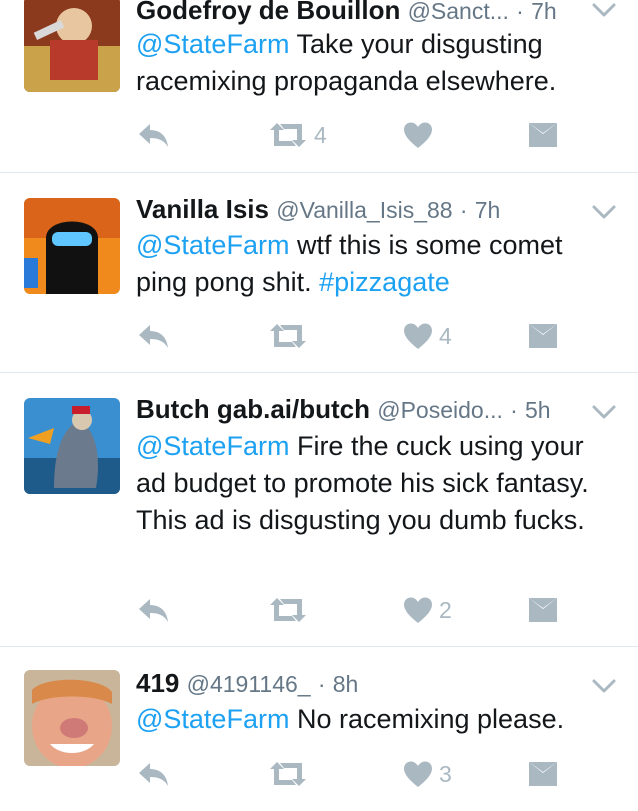 Image resolution: width=638 pixels, height=811 pixels. What do you see at coordinates (268, 12) in the screenshot?
I see `author-name: Godefroy de Bouillon` at bounding box center [268, 12].